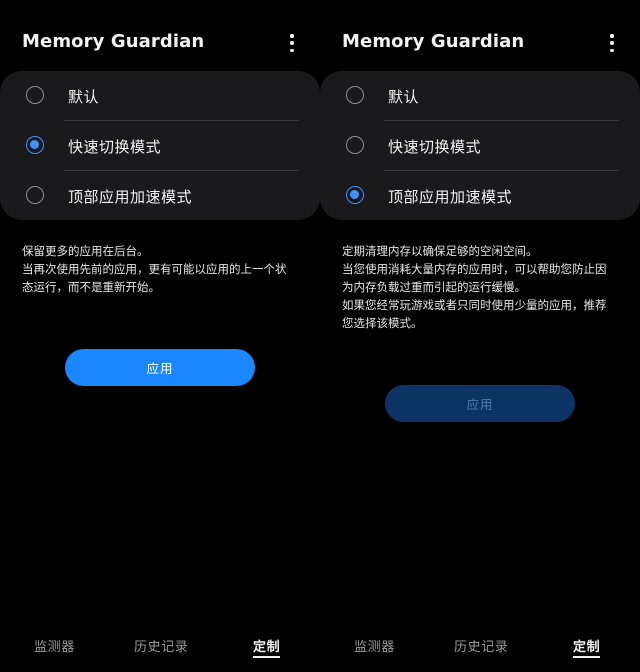 Image resolution: width=640 pixels, height=672 pixels. Describe the element at coordinates (85, 251) in the screenshot. I see `description-line: 保留更多的应用在后台。` at that location.